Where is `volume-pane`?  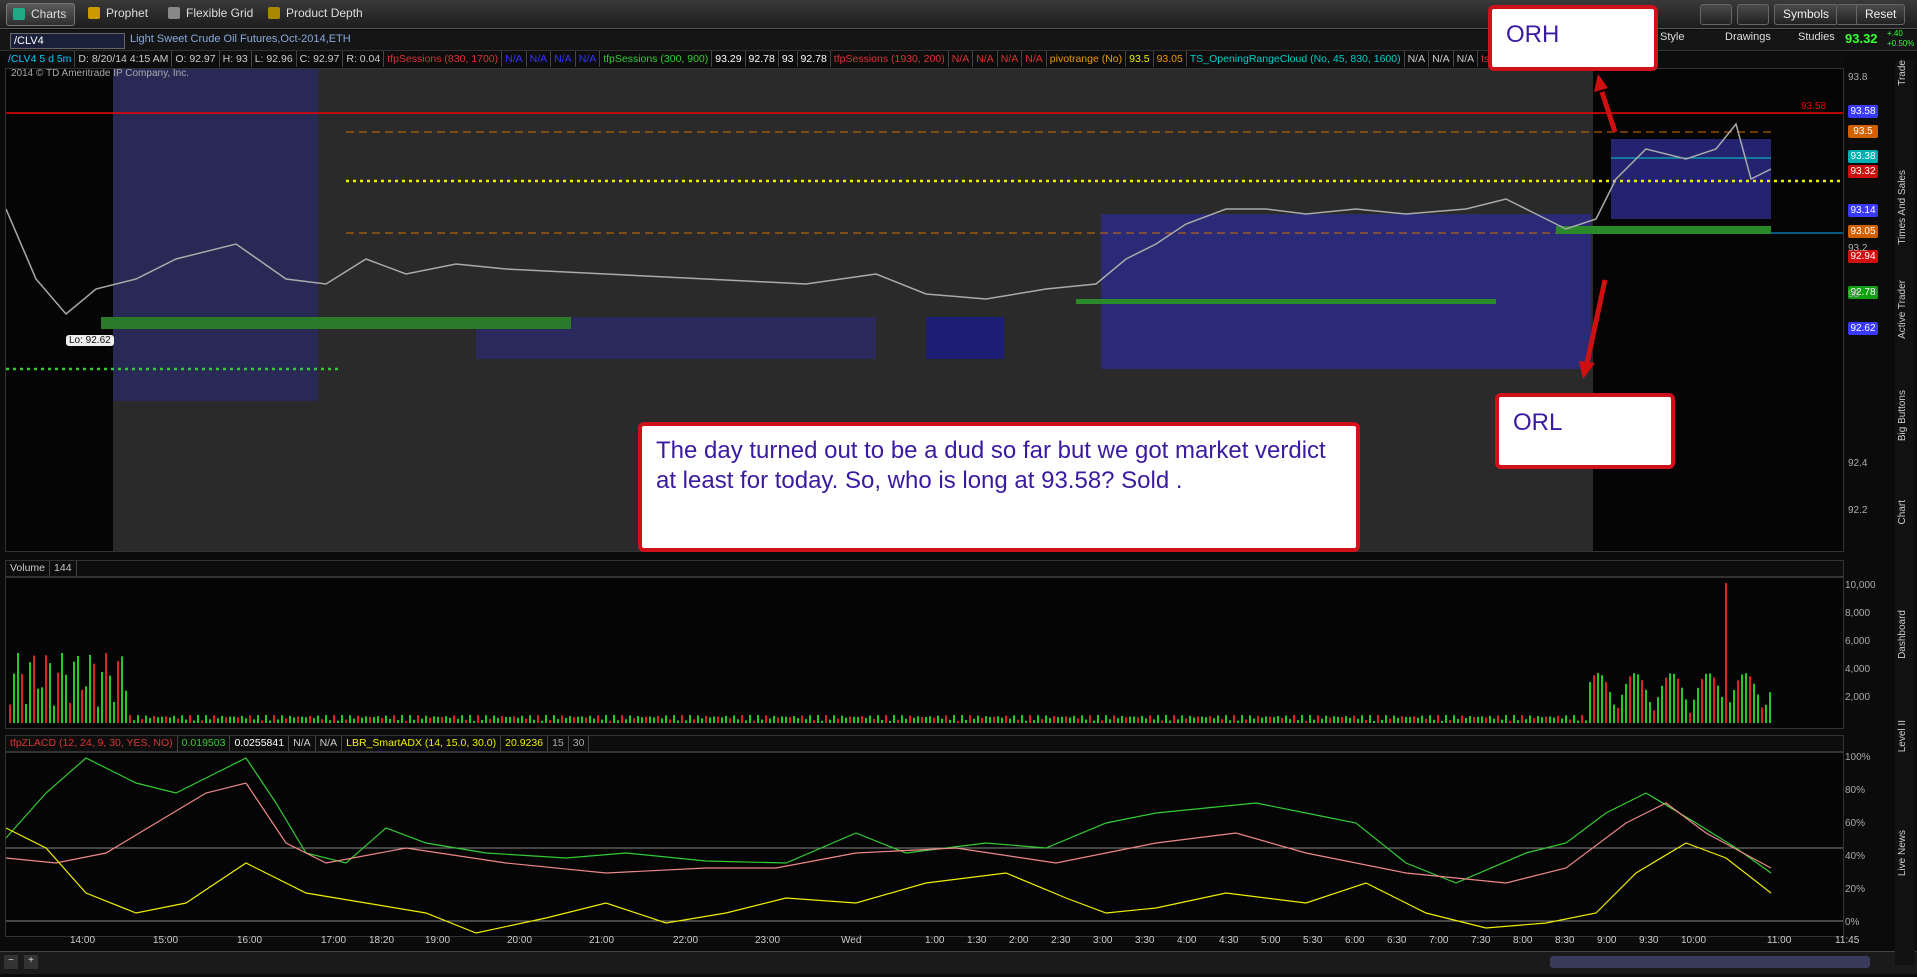
volume-pane is located at coordinates (924, 653).